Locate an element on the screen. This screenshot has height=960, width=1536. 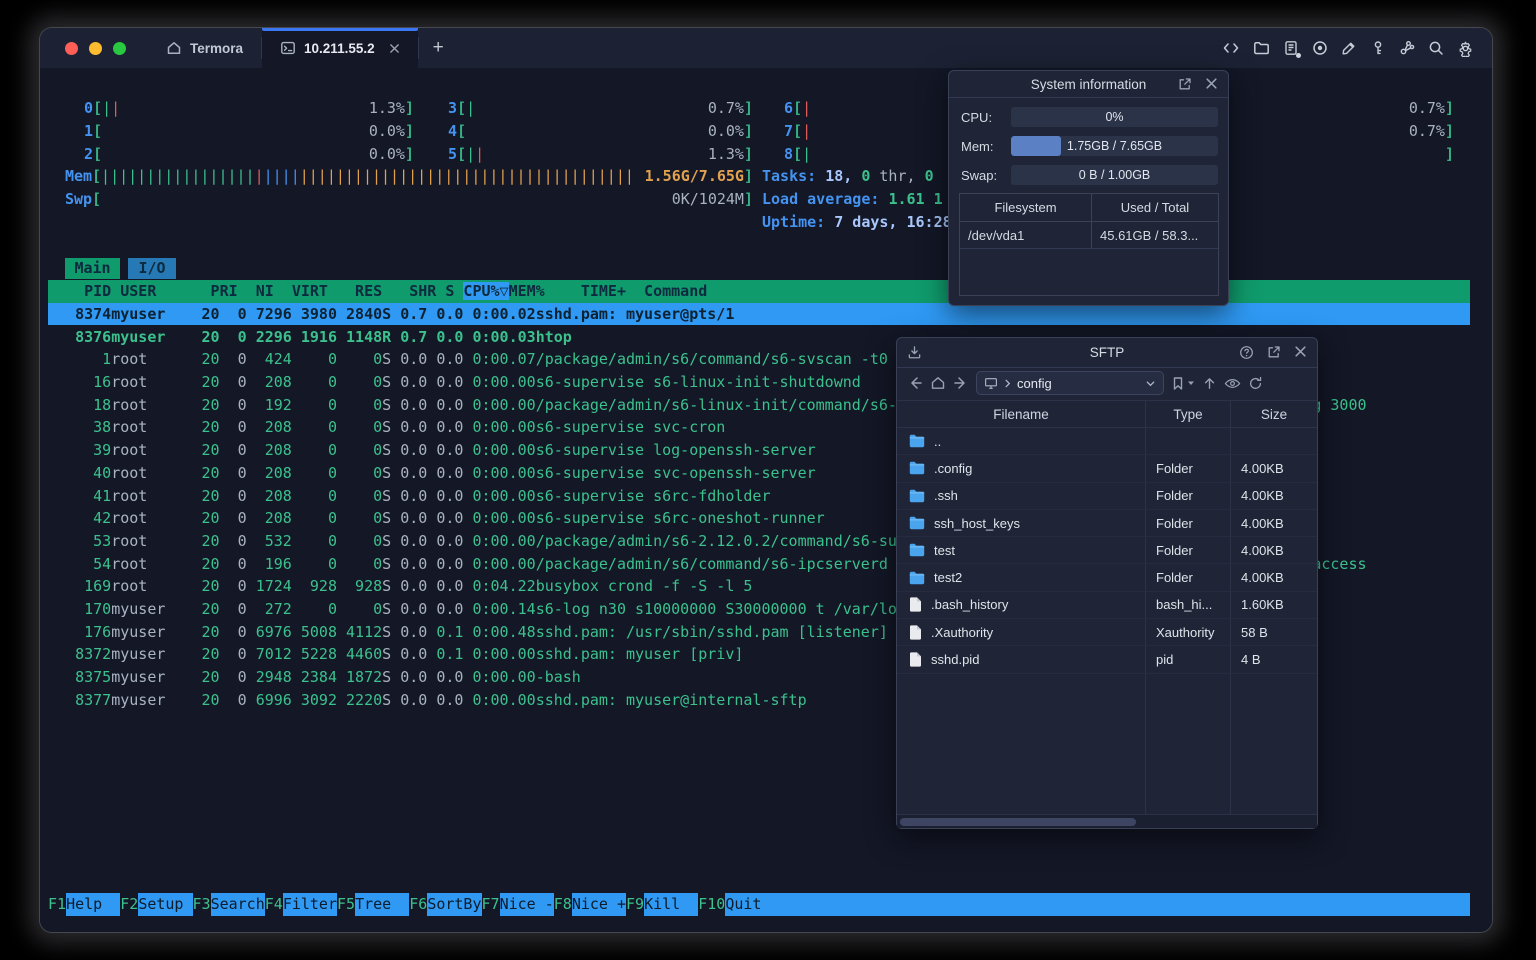
traffic-lights is located at coordinates (94, 48).